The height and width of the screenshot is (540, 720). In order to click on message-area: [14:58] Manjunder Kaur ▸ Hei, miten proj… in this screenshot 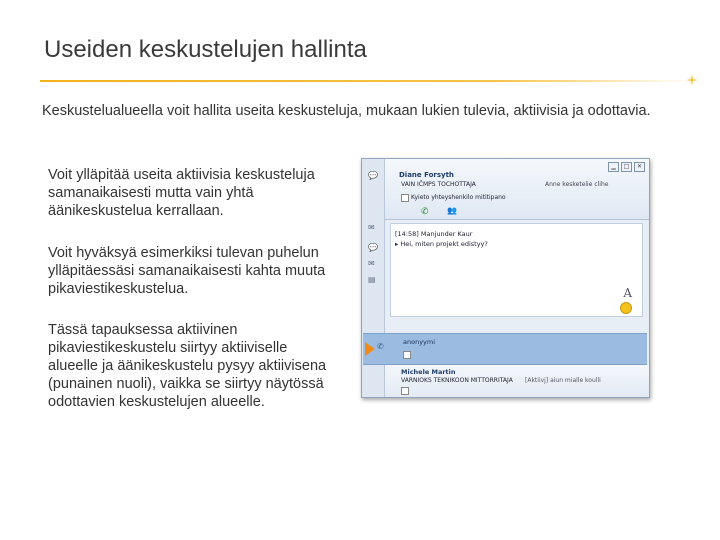, I will do `click(516, 270)`.